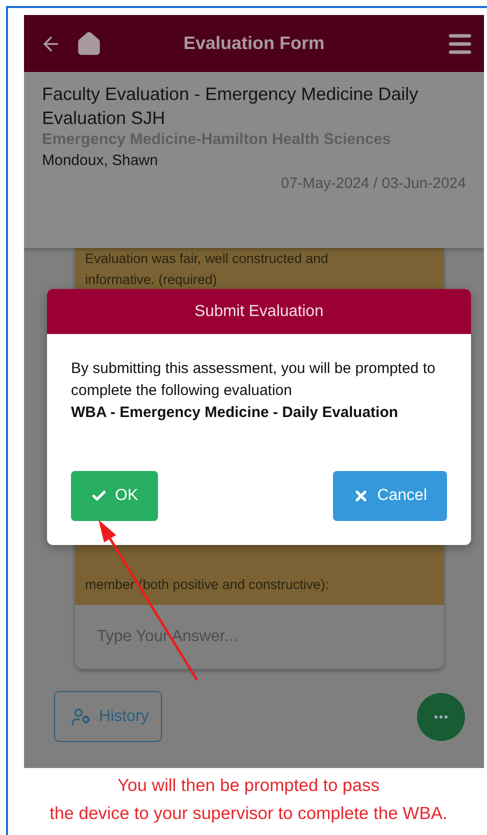  What do you see at coordinates (254, 43) in the screenshot?
I see `screen-title: Evaluation Form` at bounding box center [254, 43].